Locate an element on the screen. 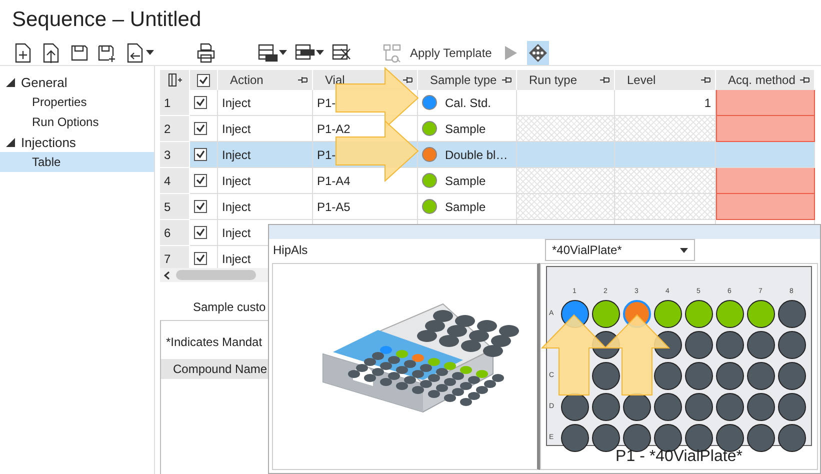 This screenshot has height=474, width=821. save-plus-icon is located at coordinates (107, 52).